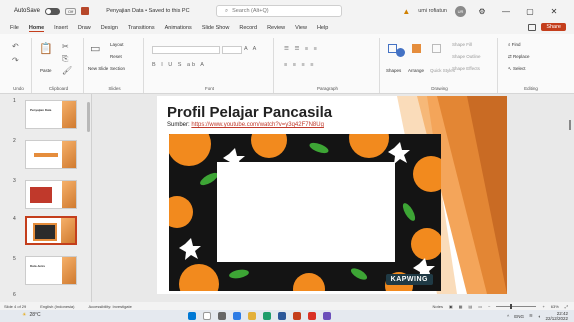 The width and height of the screenshot is (574, 322). Describe the element at coordinates (232, 50) in the screenshot. I see `font-size-dropdown` at that location.